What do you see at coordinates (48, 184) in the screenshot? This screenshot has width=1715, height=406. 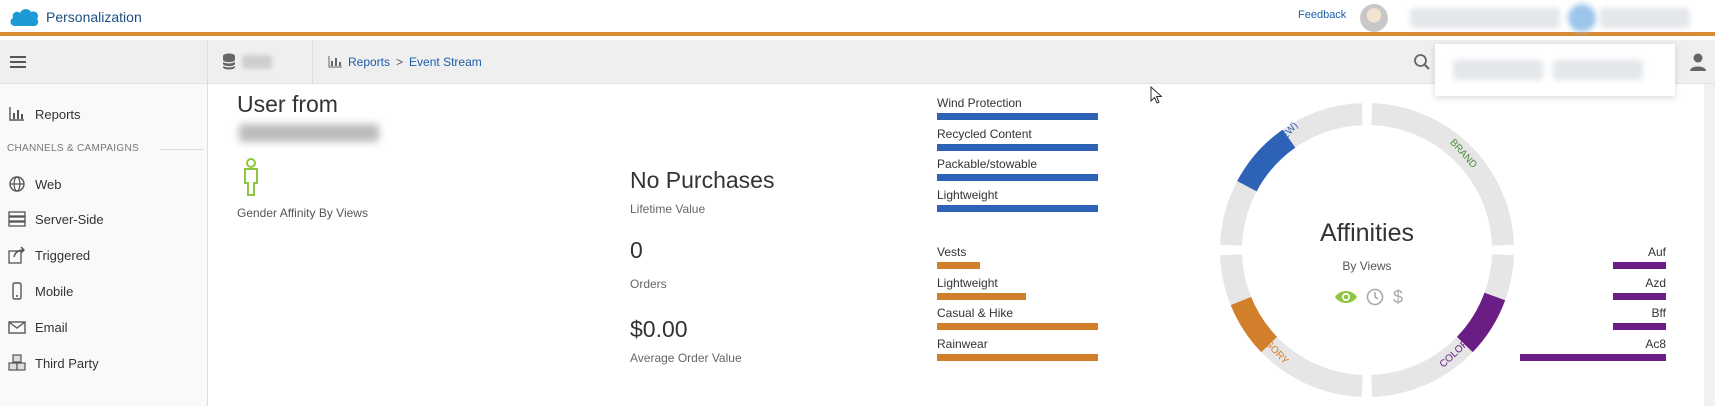 I see `sidebar-item-label: Web` at bounding box center [48, 184].